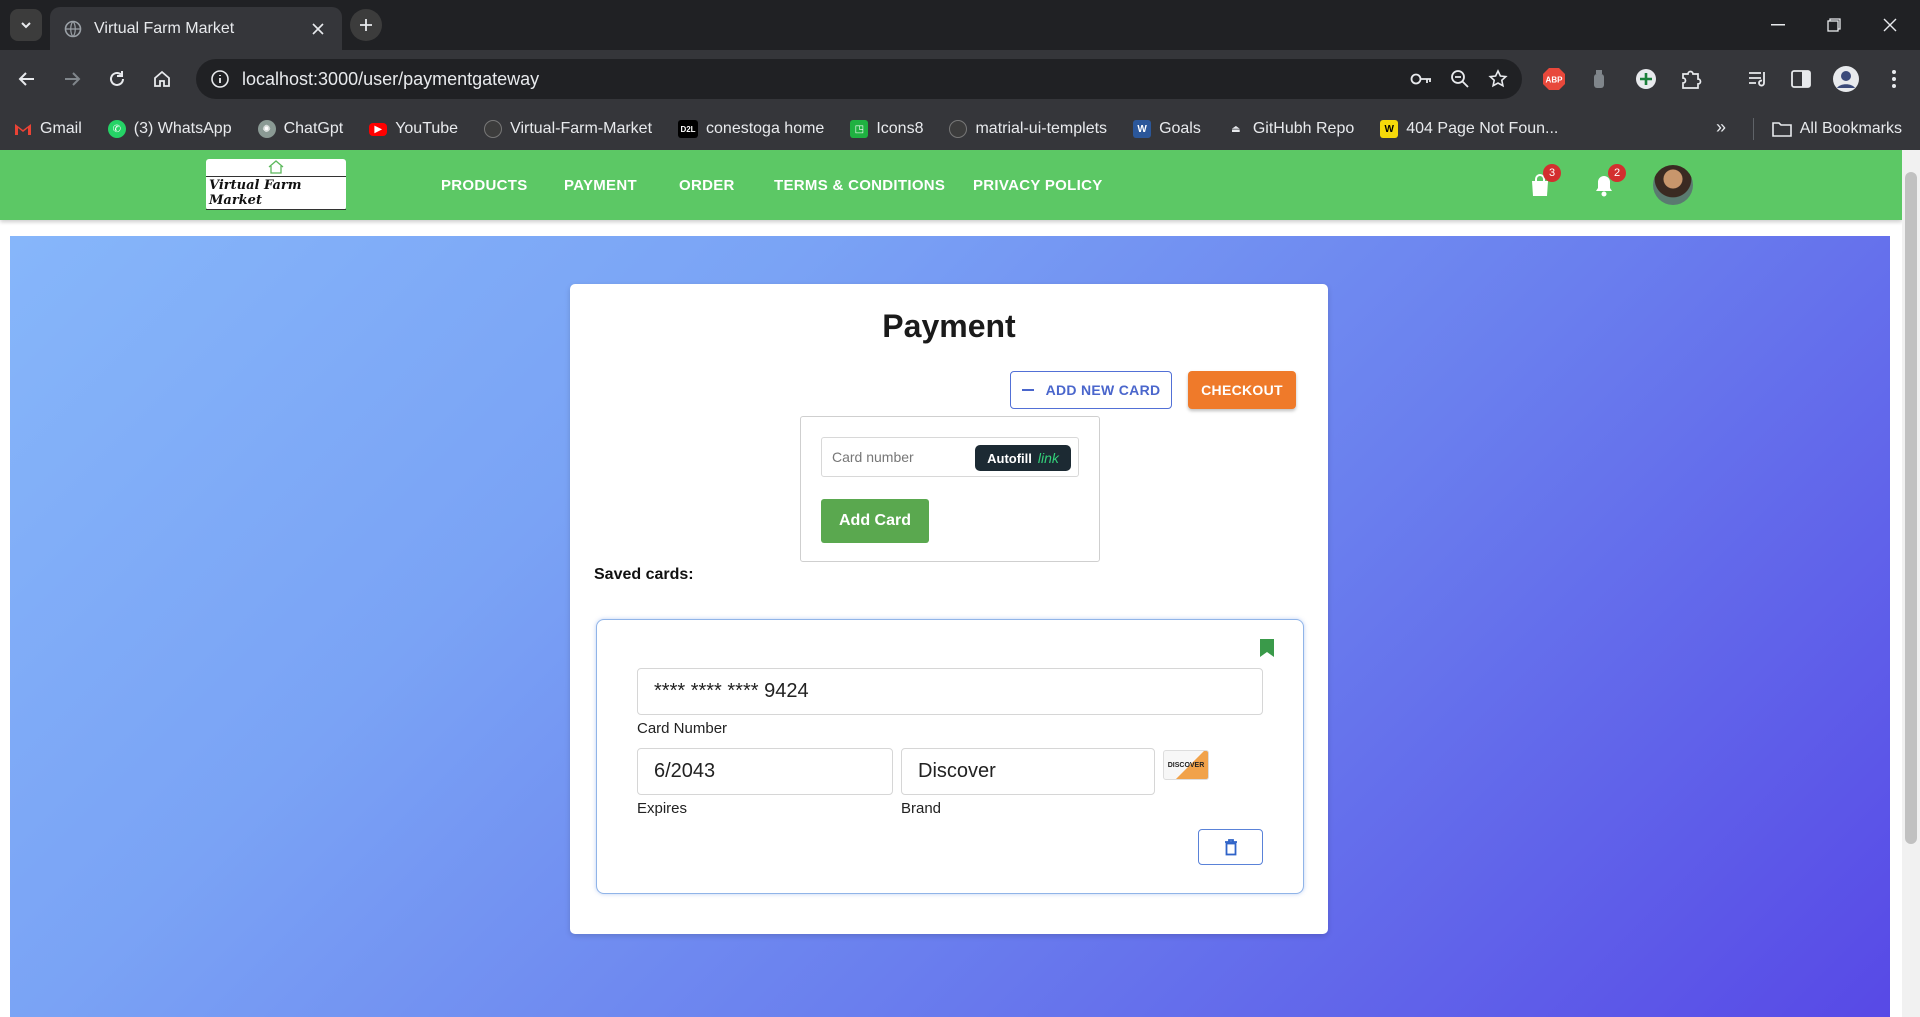 Image resolution: width=1920 pixels, height=1017 pixels. What do you see at coordinates (1027, 390) in the screenshot?
I see `minus-icon` at bounding box center [1027, 390].